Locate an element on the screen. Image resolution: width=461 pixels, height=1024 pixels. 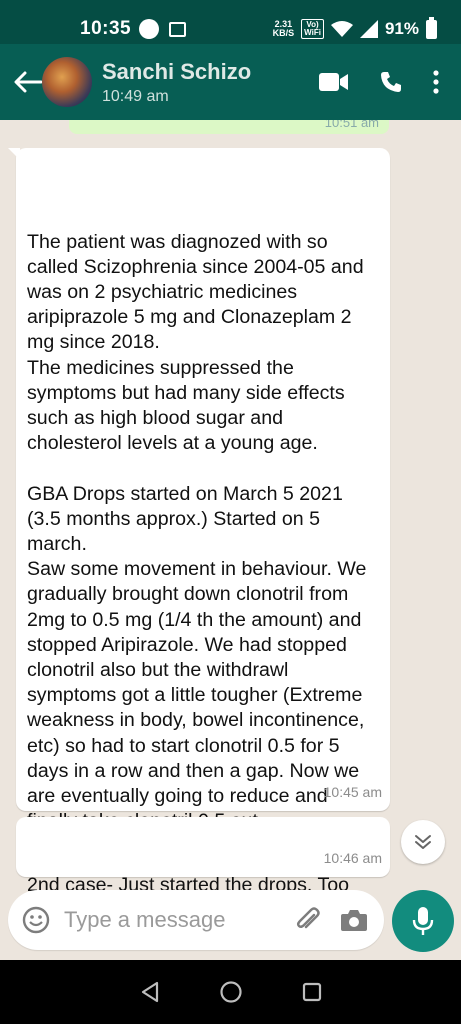
nav-home-icon is located at coordinates (231, 992).